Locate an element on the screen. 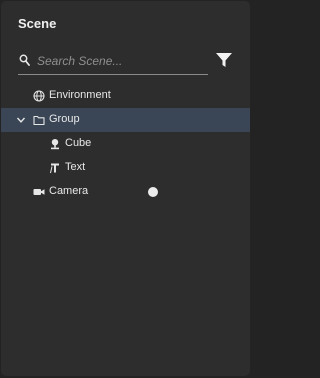 Image resolution: width=320 pixels, height=378 pixels. tree-item-text: Text is located at coordinates (125, 168).